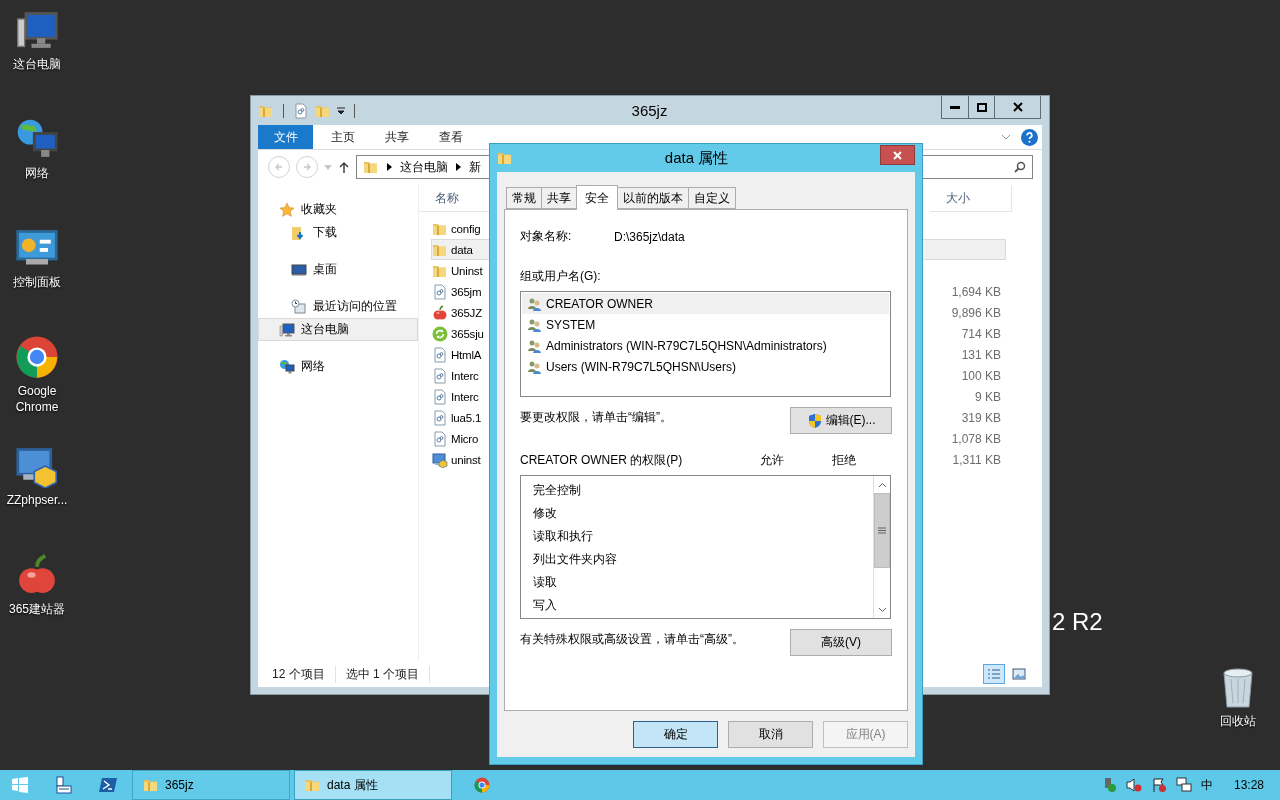  I want to click on object-path: D:\365jz\data, so click(649, 236).